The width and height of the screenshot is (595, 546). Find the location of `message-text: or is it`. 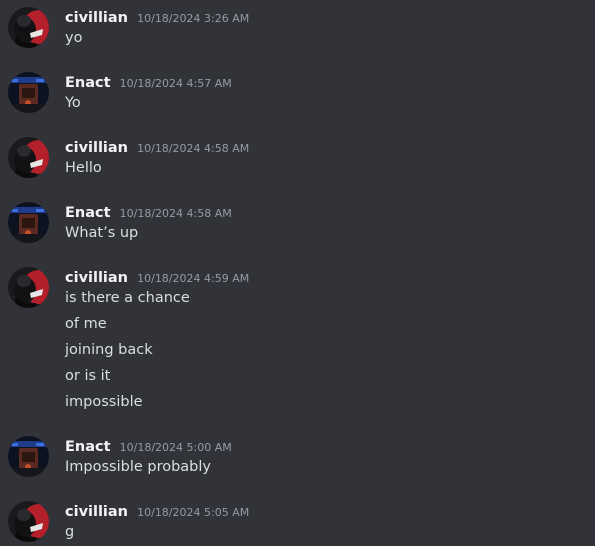

message-text: or is it is located at coordinates (88, 376).